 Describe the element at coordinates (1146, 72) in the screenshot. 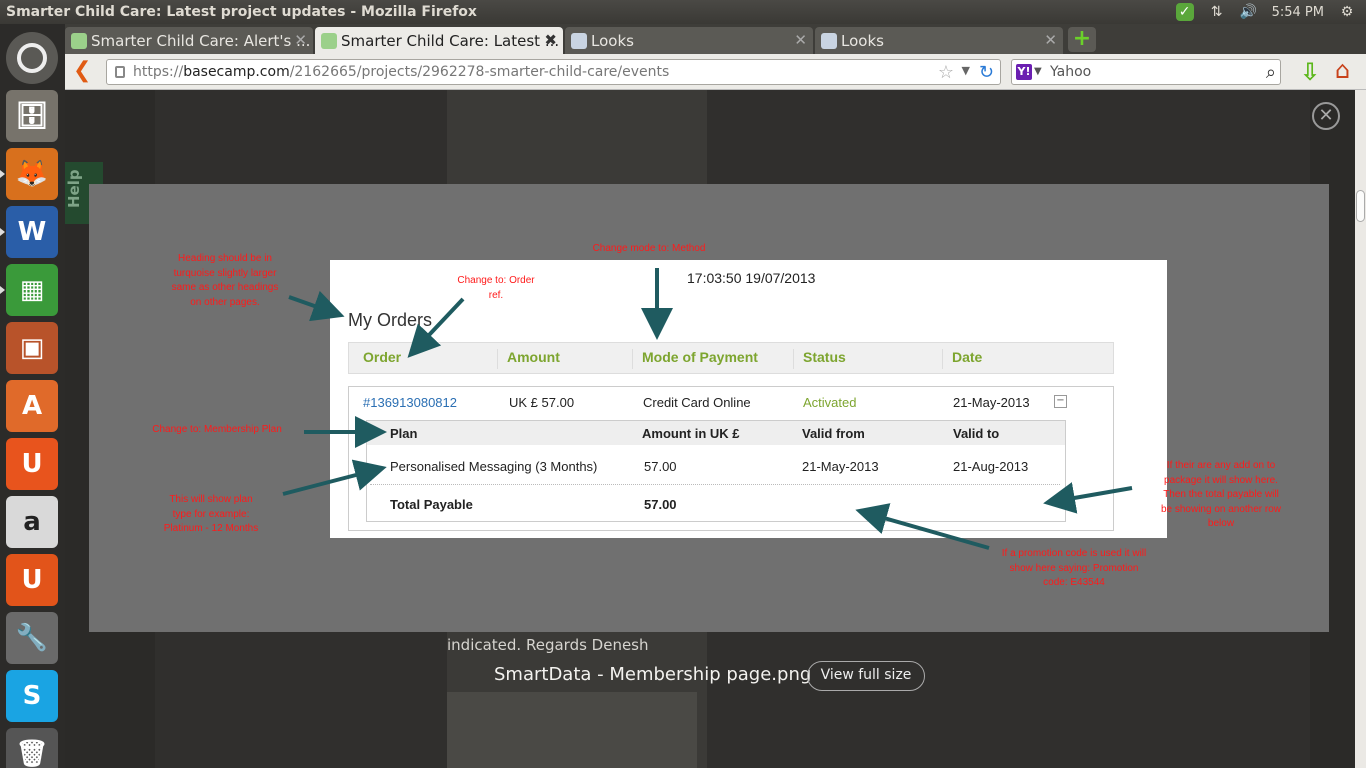

I see `search-bar: Y! ▼ Yahoo ⌕` at that location.